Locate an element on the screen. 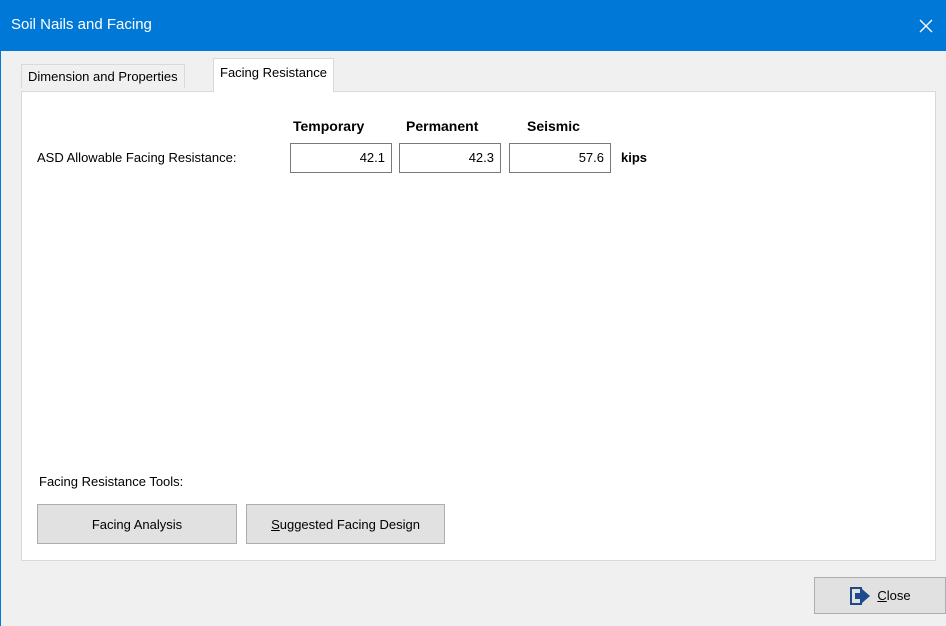  permanent-resistance-field: 42.3 is located at coordinates (450, 158).